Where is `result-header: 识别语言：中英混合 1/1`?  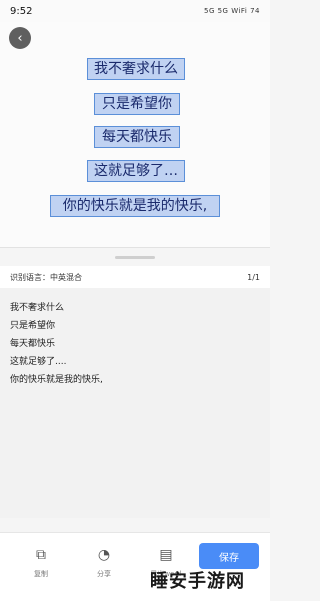
result-header: 识别语言：中英混合 1/1 is located at coordinates (135, 277).